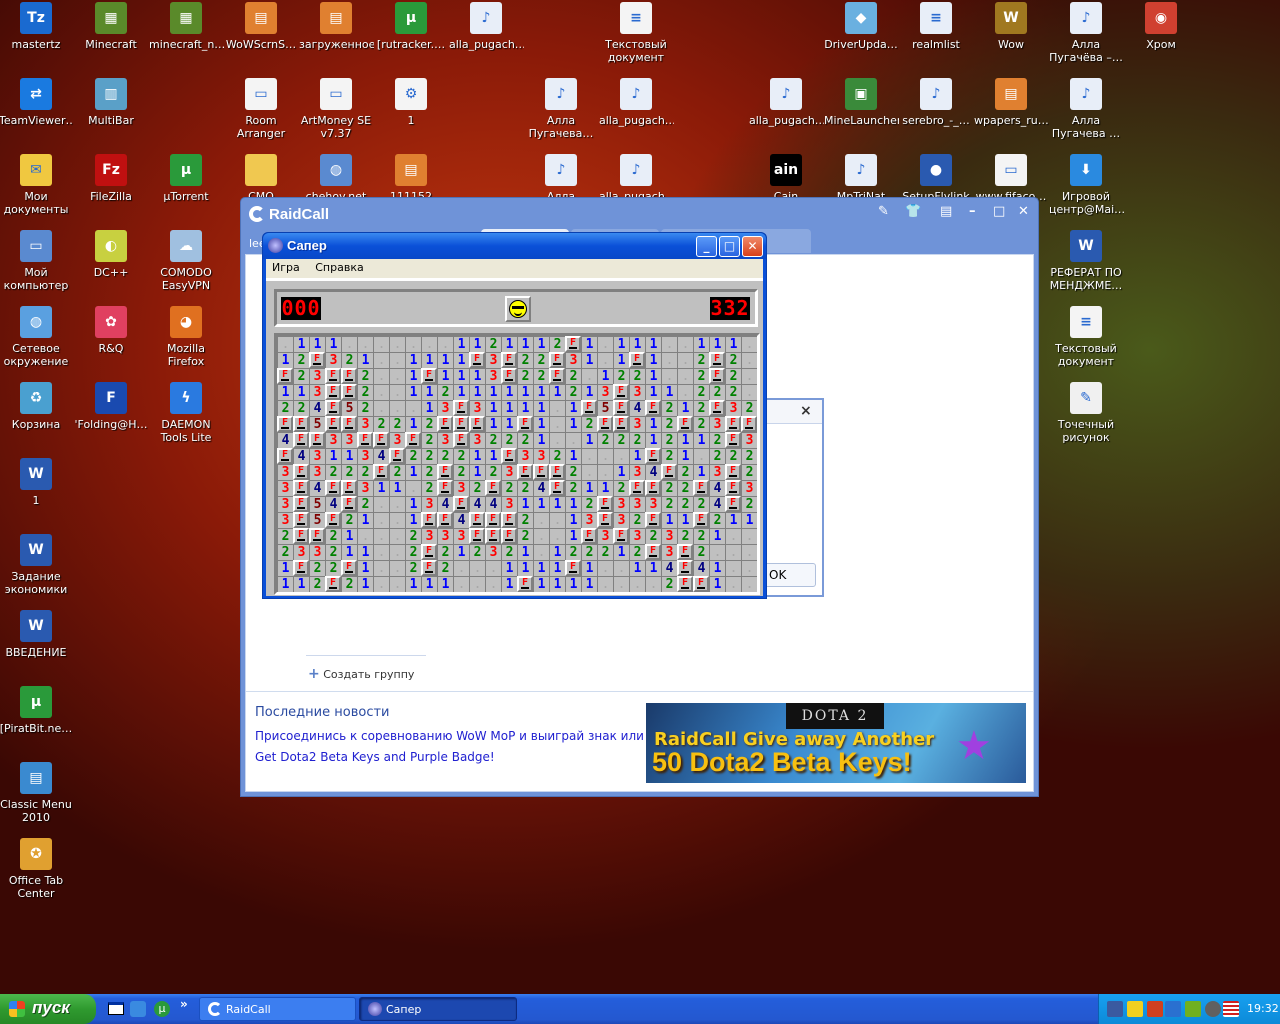  What do you see at coordinates (37, 633) in the screenshot?
I see `desktop-icon: W ВВЕДЕНИЕ` at bounding box center [37, 633].